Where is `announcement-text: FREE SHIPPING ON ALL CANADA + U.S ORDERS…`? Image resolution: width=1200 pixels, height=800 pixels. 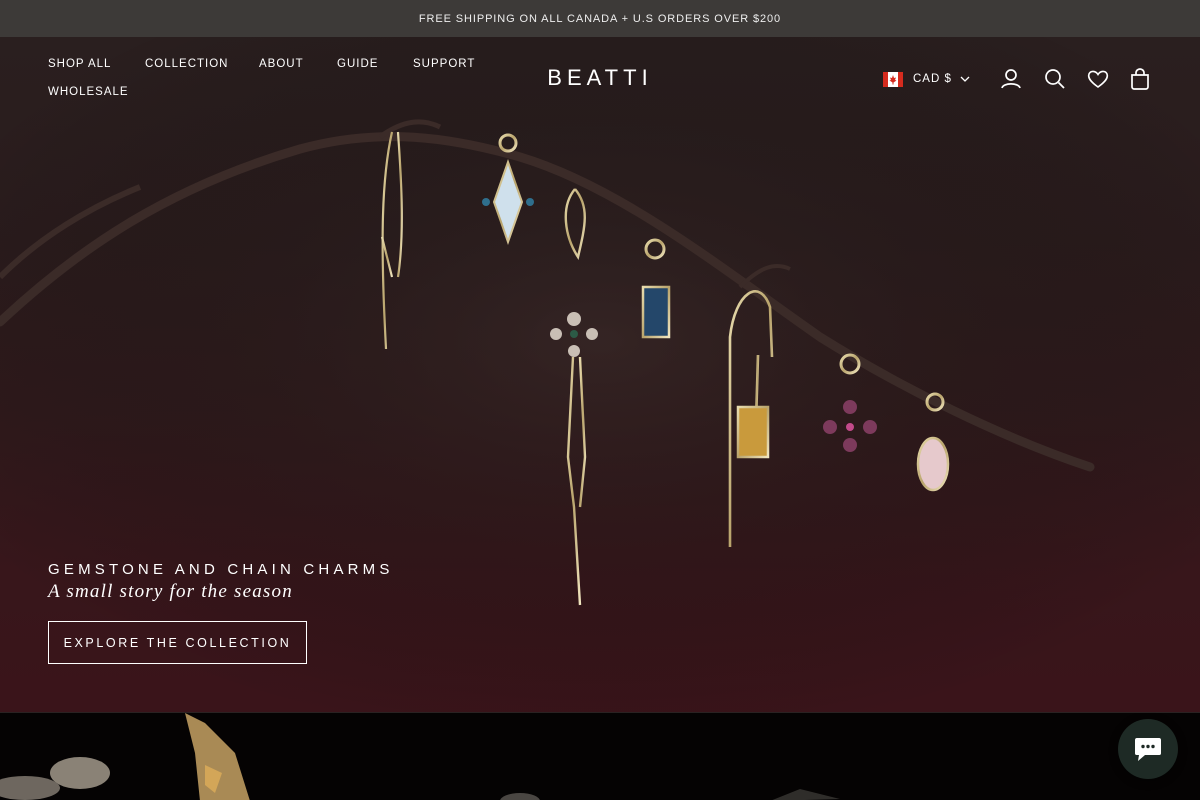 announcement-text: FREE SHIPPING ON ALL CANADA + U.S ORDERS… is located at coordinates (600, 18).